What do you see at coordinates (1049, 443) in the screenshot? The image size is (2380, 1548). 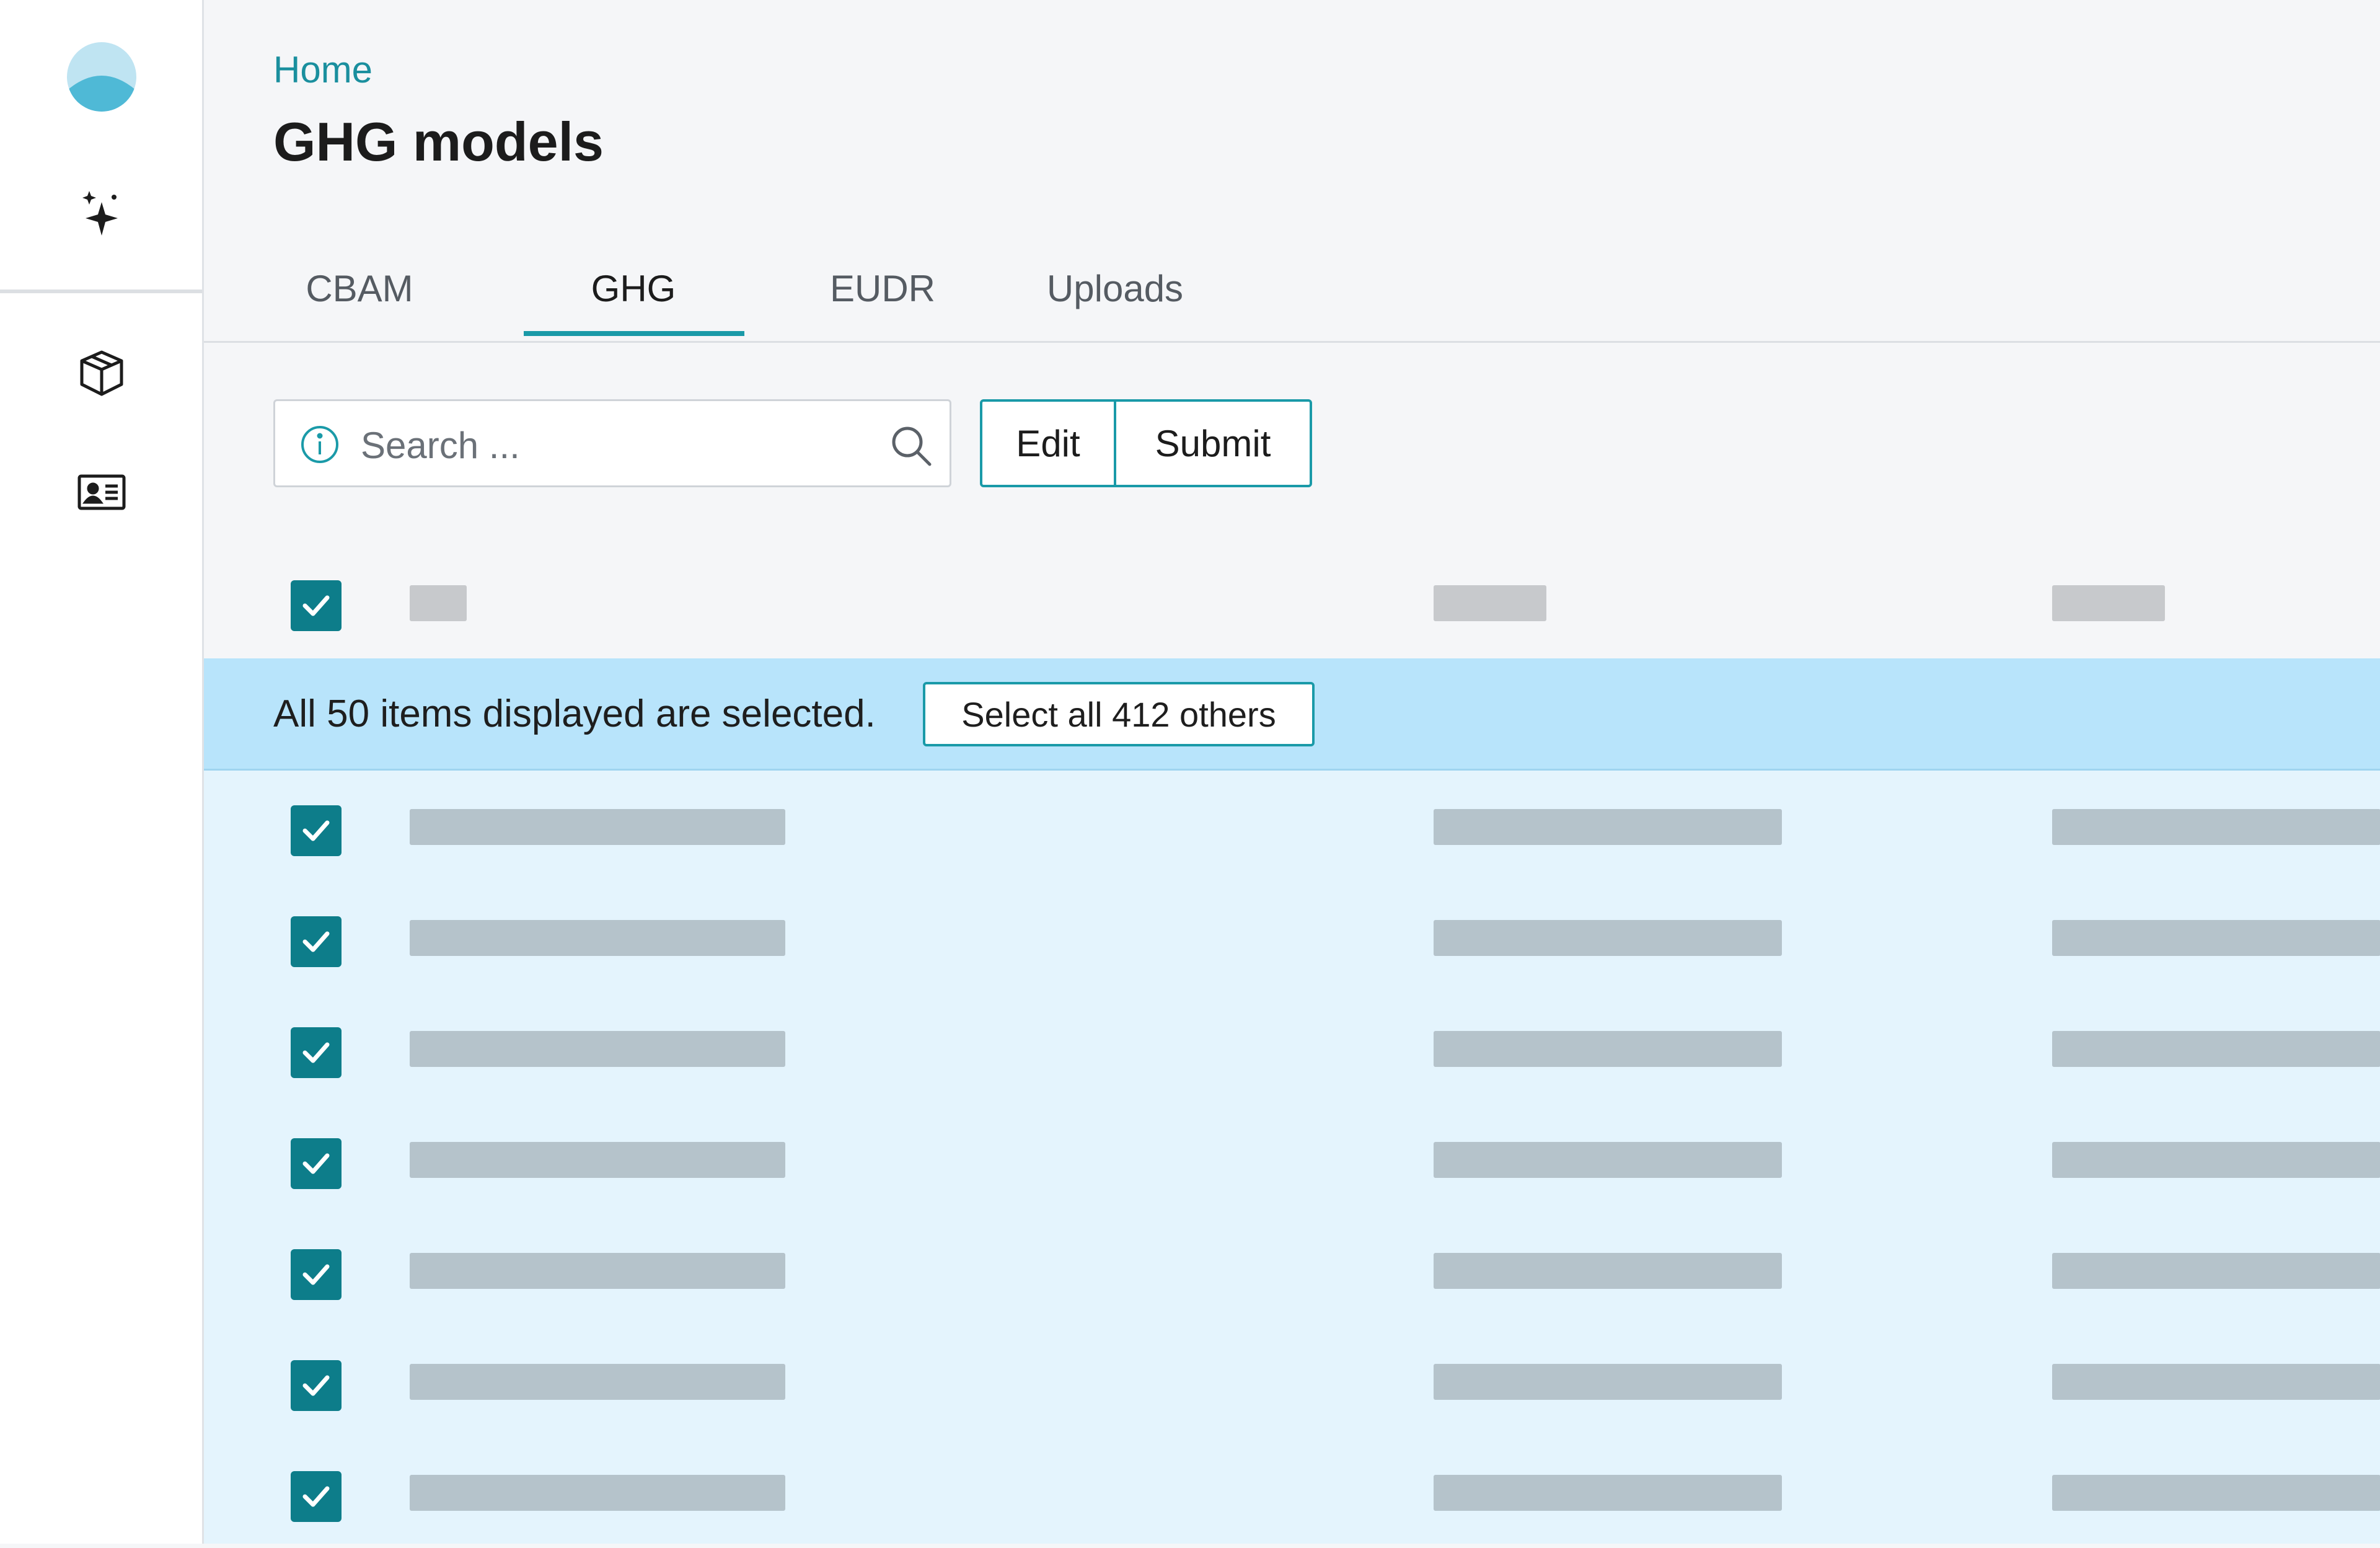 I see `edit-button: Edit` at bounding box center [1049, 443].